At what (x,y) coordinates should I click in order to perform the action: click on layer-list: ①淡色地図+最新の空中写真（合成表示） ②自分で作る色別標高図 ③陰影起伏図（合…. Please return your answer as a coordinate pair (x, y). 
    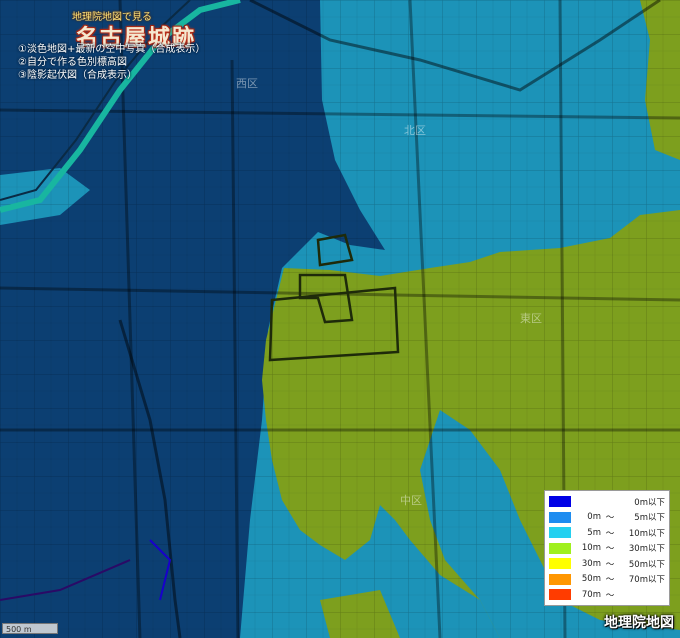
    Looking at the image, I should click on (111, 62).